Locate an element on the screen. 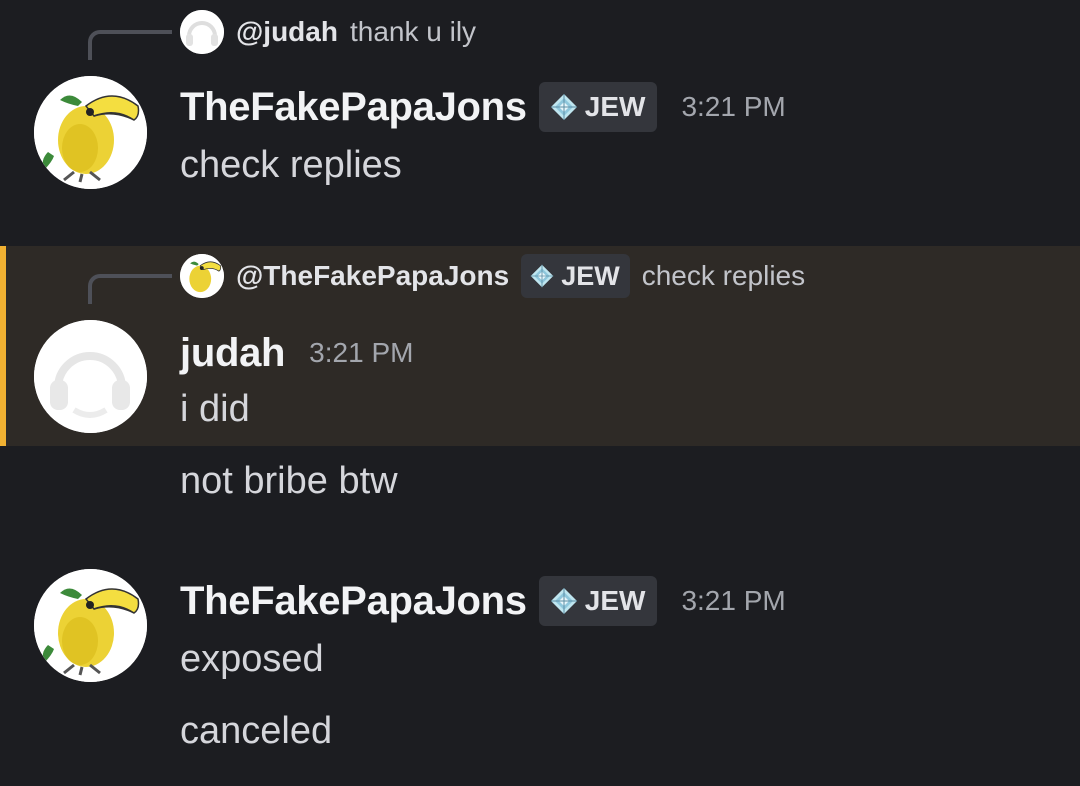 Image resolution: width=1080 pixels, height=786 pixels. author-username: judah is located at coordinates (232, 353).